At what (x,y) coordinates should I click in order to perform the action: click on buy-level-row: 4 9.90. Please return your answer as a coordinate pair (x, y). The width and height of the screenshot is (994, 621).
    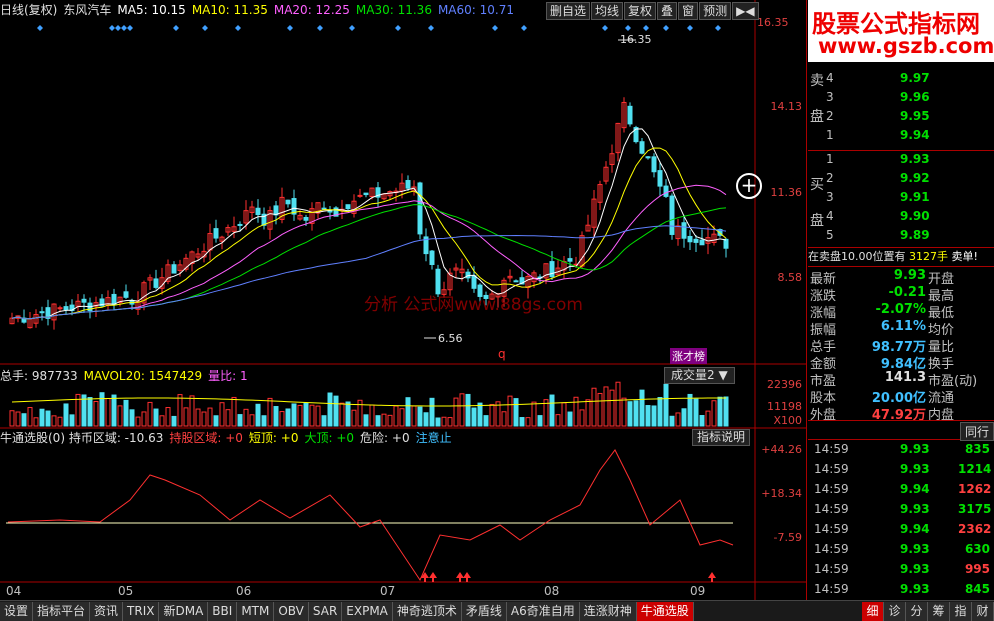
    Looking at the image, I should click on (901, 218).